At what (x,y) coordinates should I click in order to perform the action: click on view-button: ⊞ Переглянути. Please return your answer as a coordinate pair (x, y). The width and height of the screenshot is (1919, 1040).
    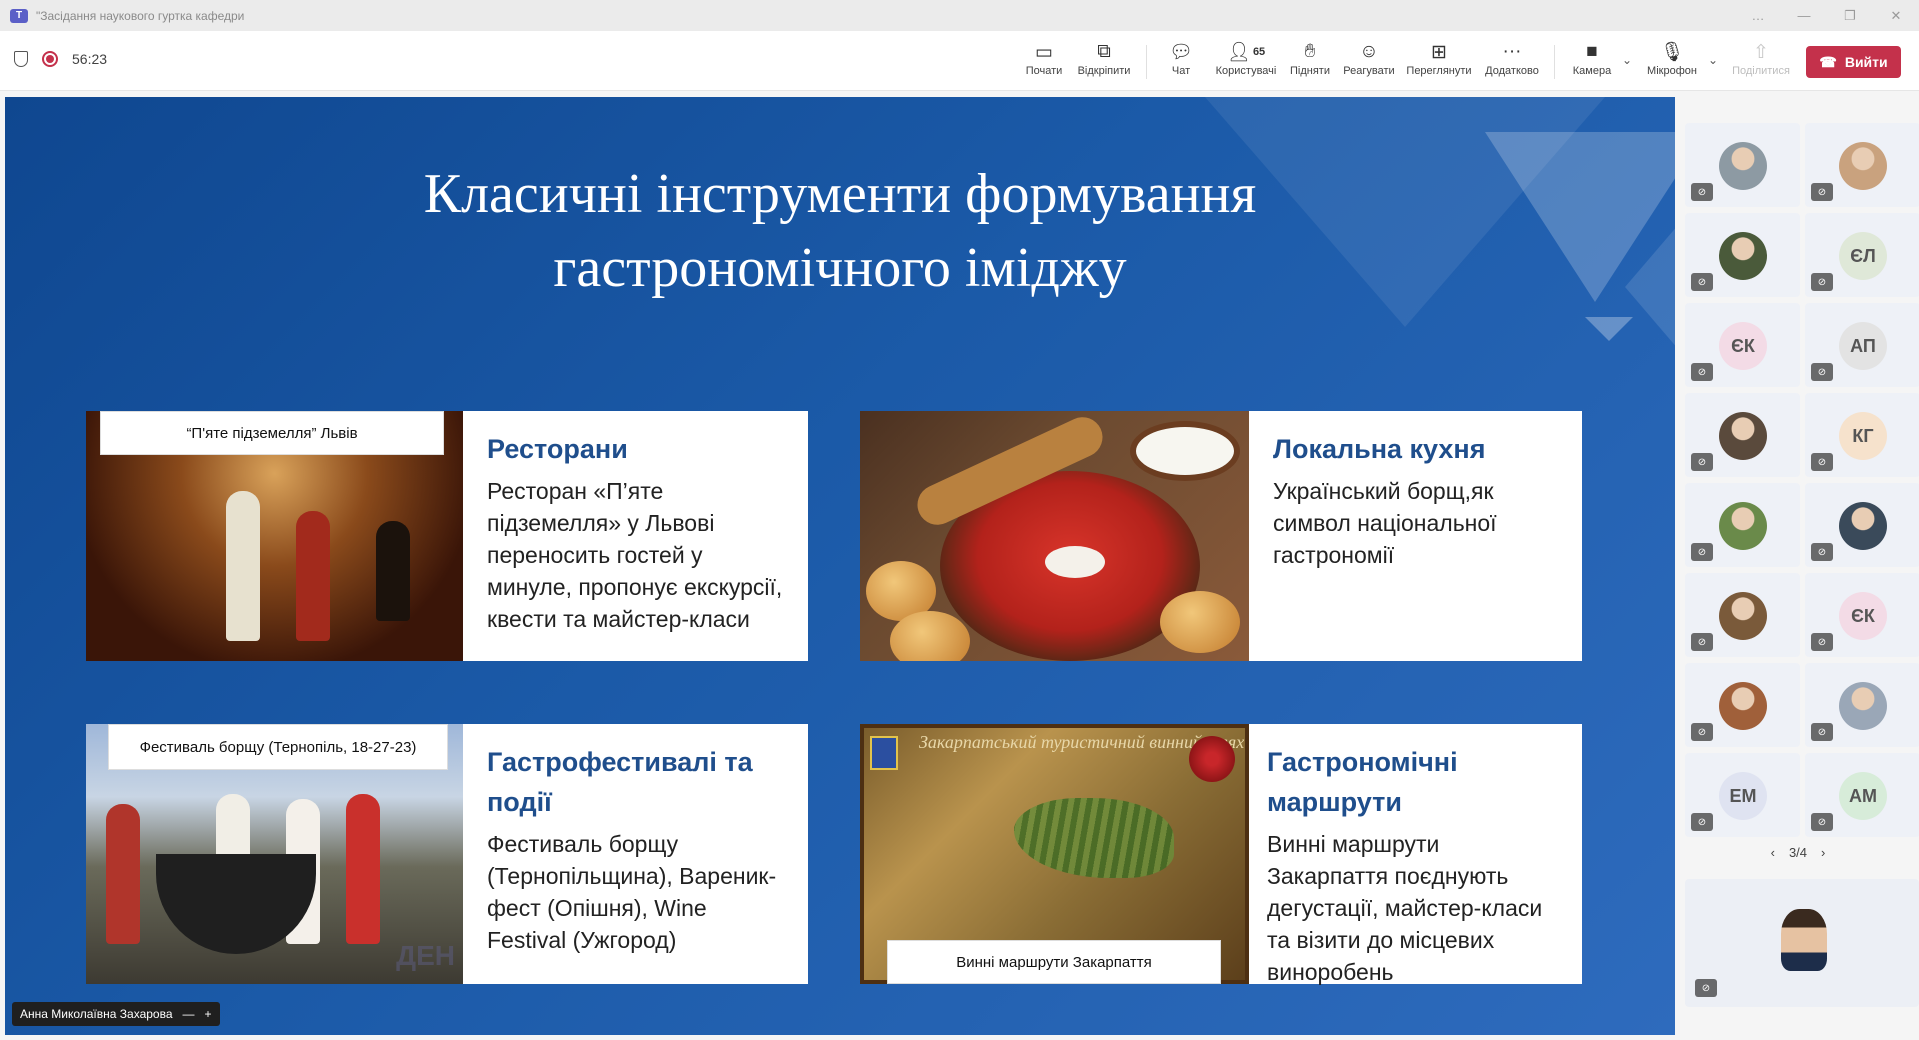
    Looking at the image, I should click on (1439, 63).